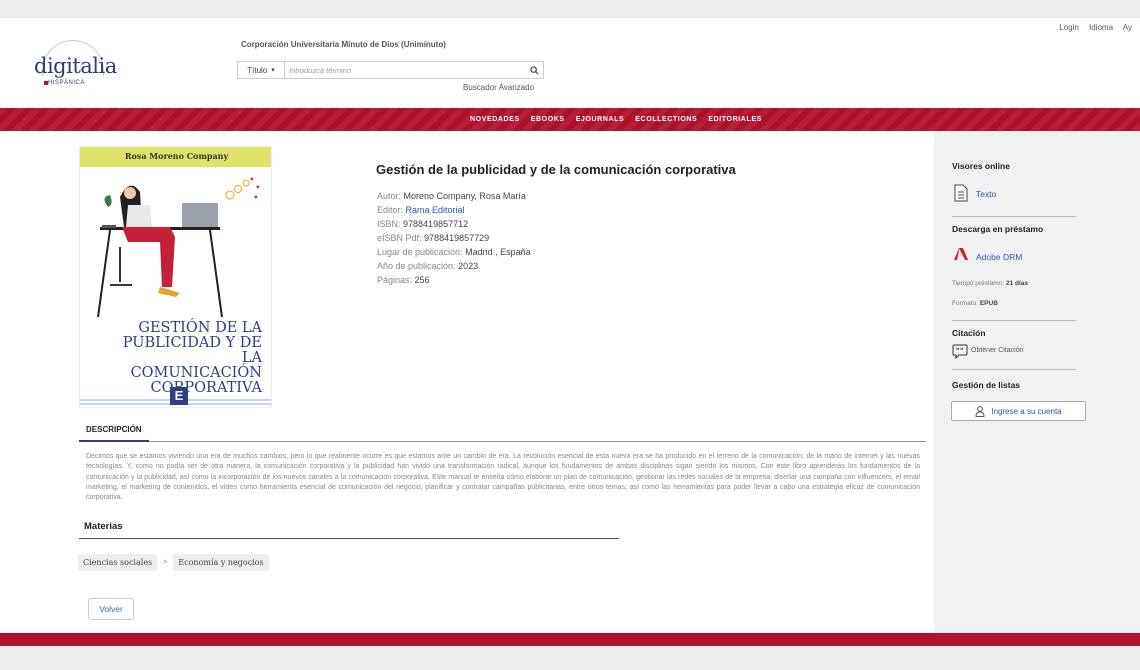 The image size is (1140, 670). Describe the element at coordinates (548, 119) in the screenshot. I see `nav-ebooks: EBOOKS` at that location.